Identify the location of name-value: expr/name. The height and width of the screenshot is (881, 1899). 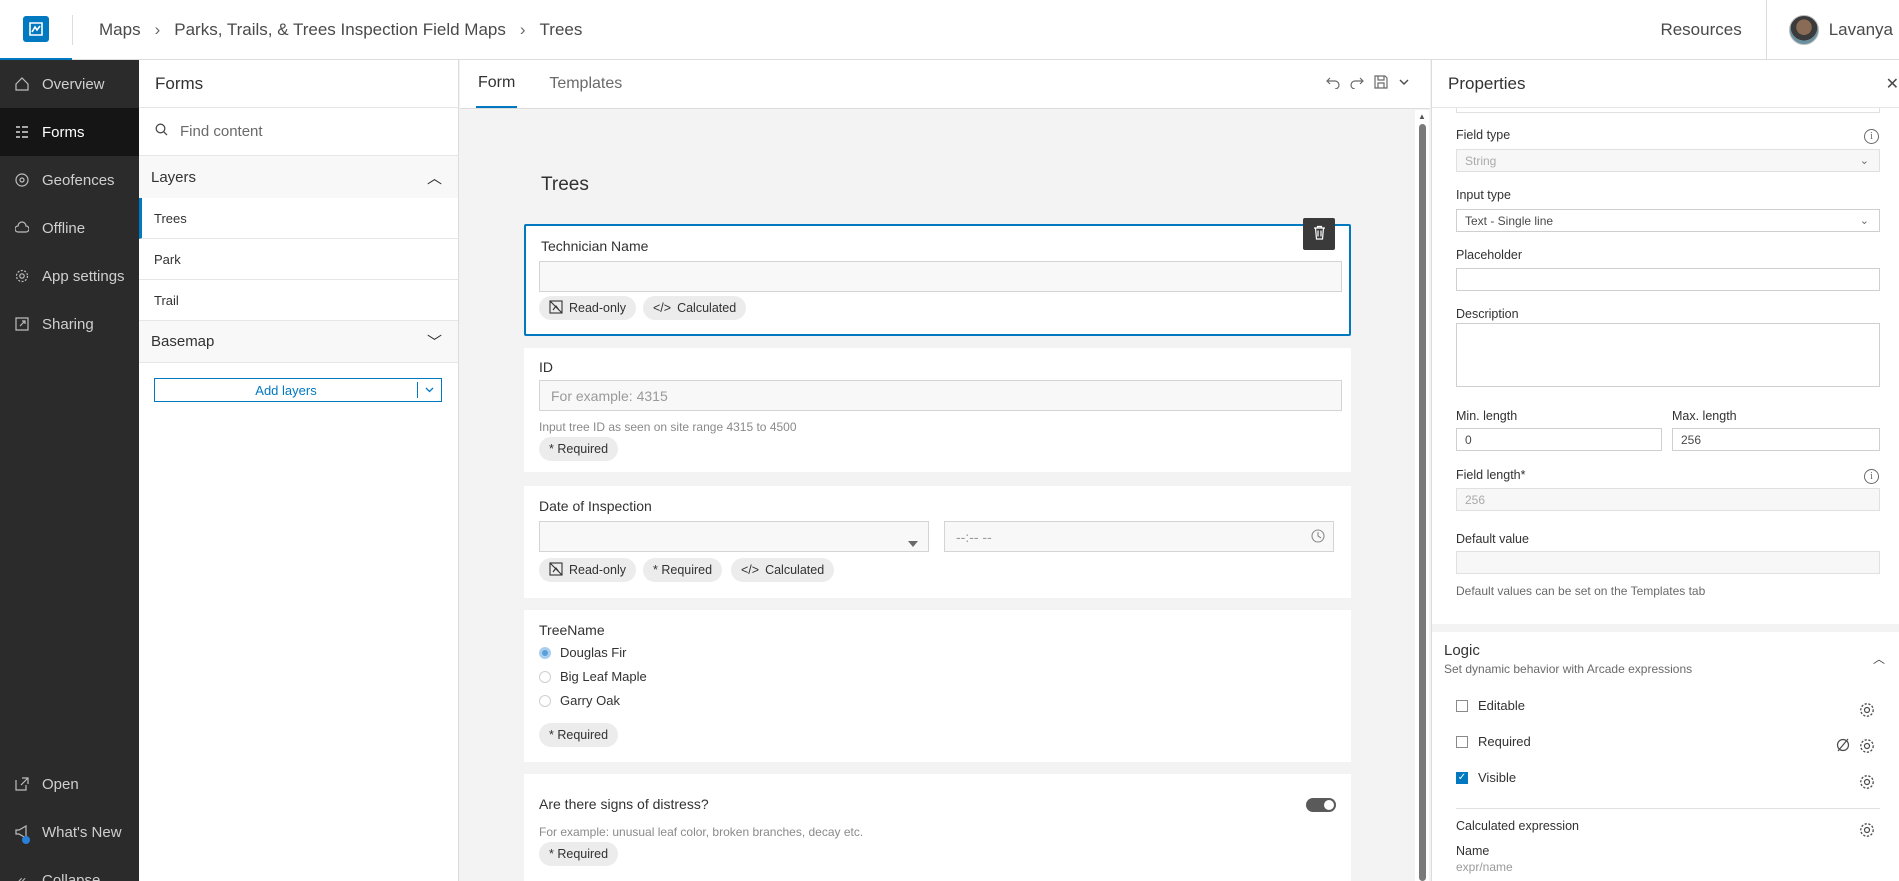
(1484, 867).